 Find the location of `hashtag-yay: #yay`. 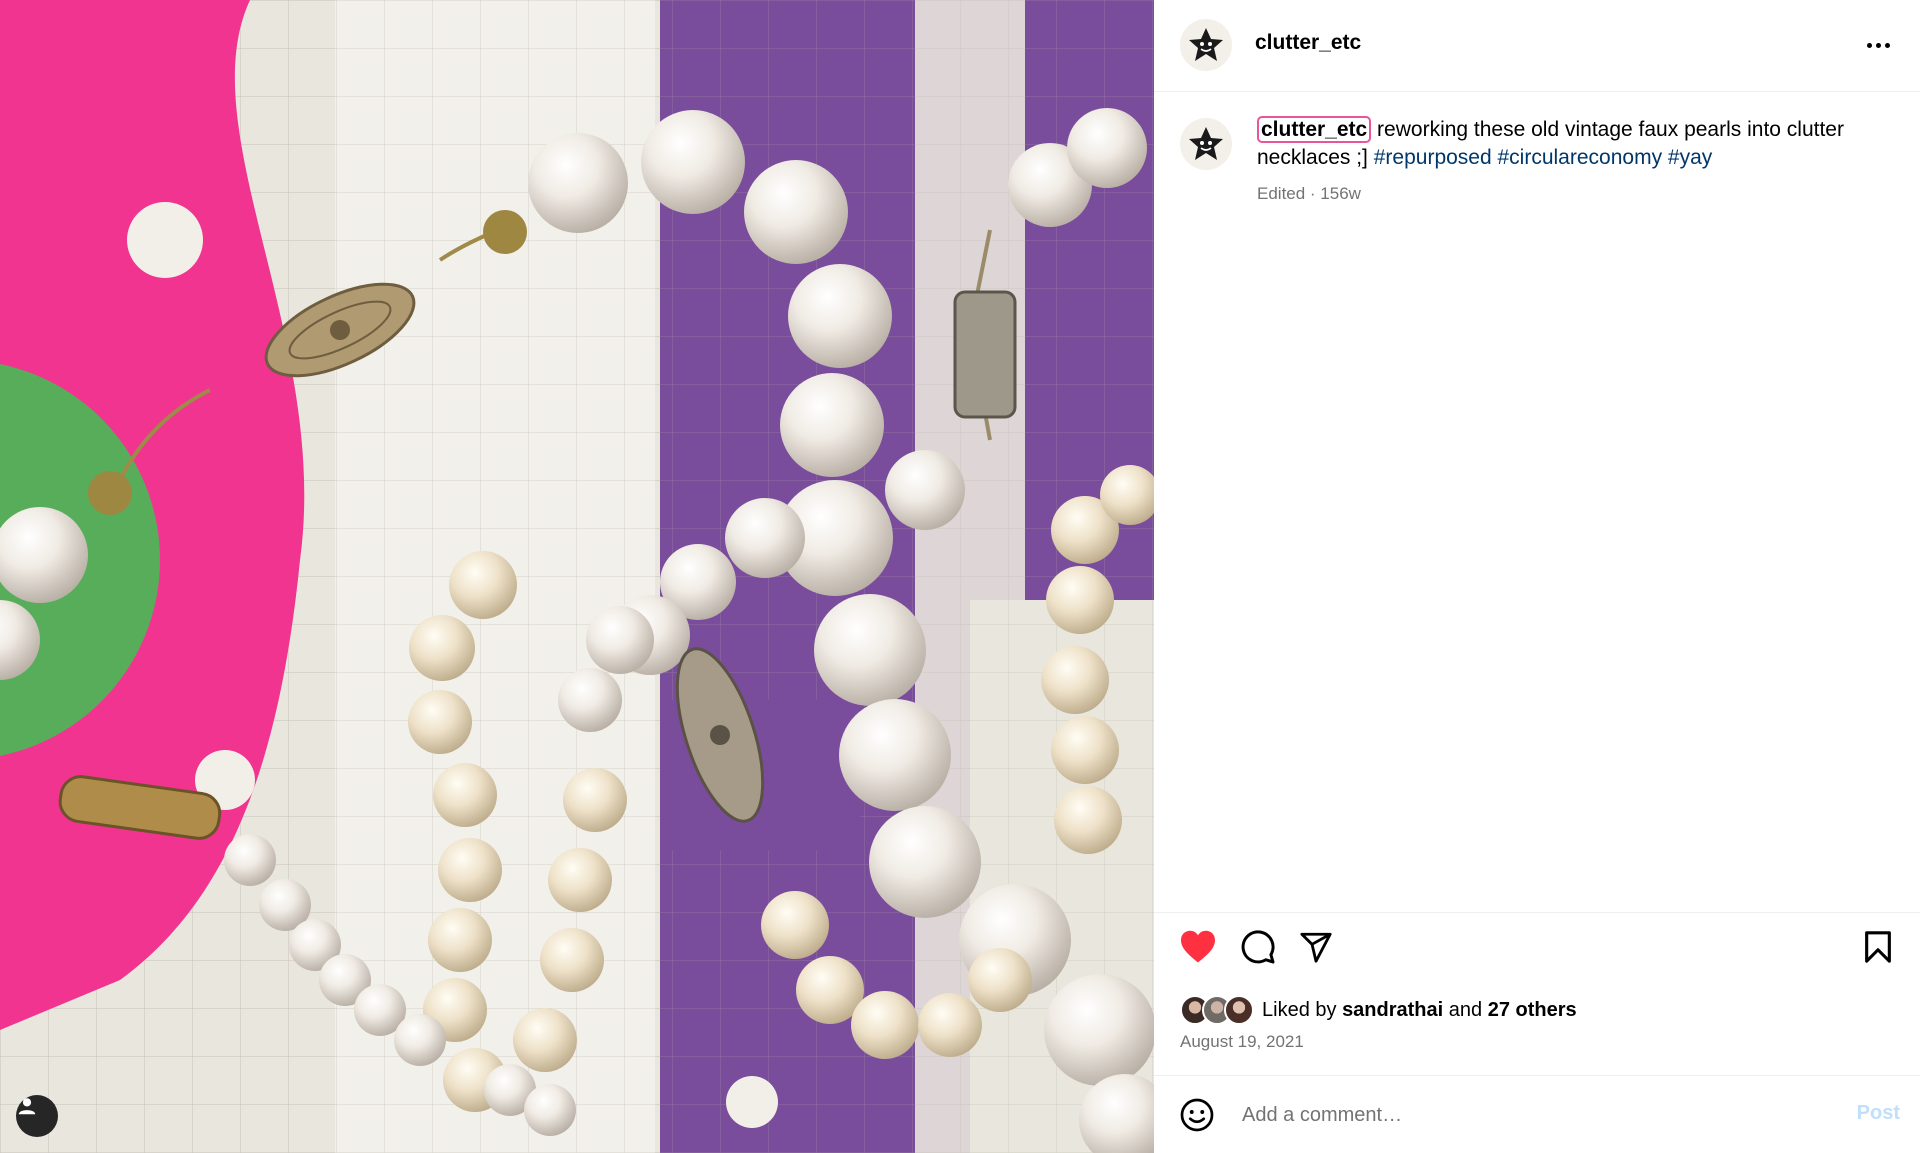

hashtag-yay: #yay is located at coordinates (1690, 157).